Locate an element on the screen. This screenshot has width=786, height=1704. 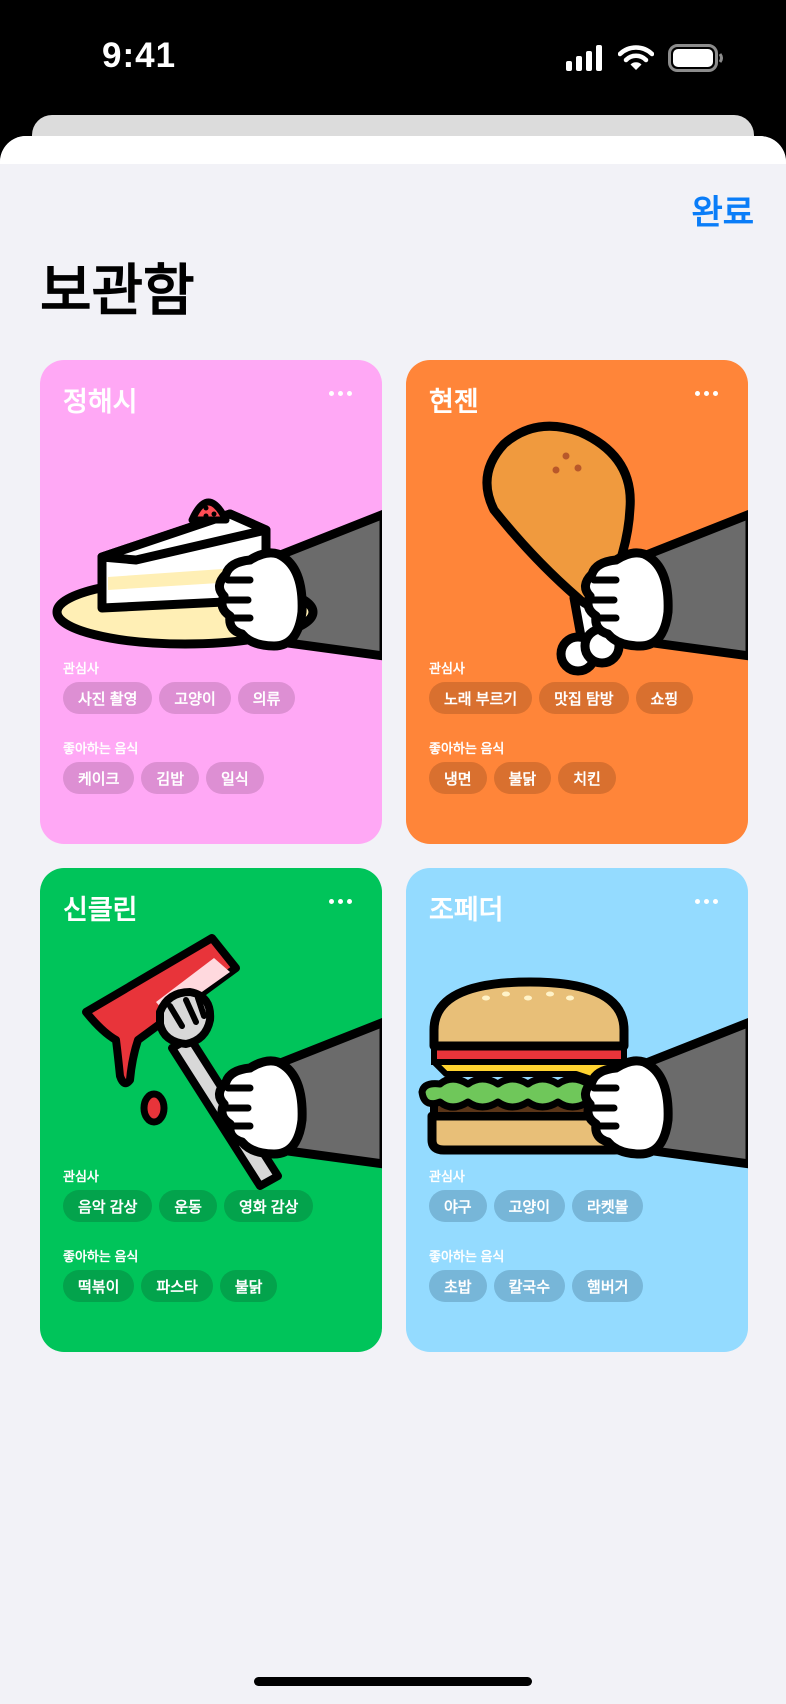
card-name: 신클린 is located at coordinates (100, 910).